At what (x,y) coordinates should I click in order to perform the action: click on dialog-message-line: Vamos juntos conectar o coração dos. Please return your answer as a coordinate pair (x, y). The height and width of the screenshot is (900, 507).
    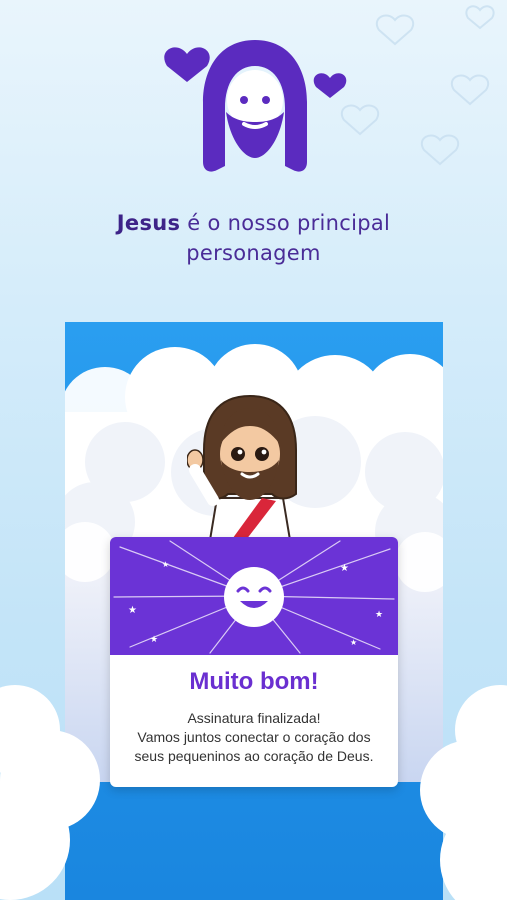
    Looking at the image, I should click on (254, 737).